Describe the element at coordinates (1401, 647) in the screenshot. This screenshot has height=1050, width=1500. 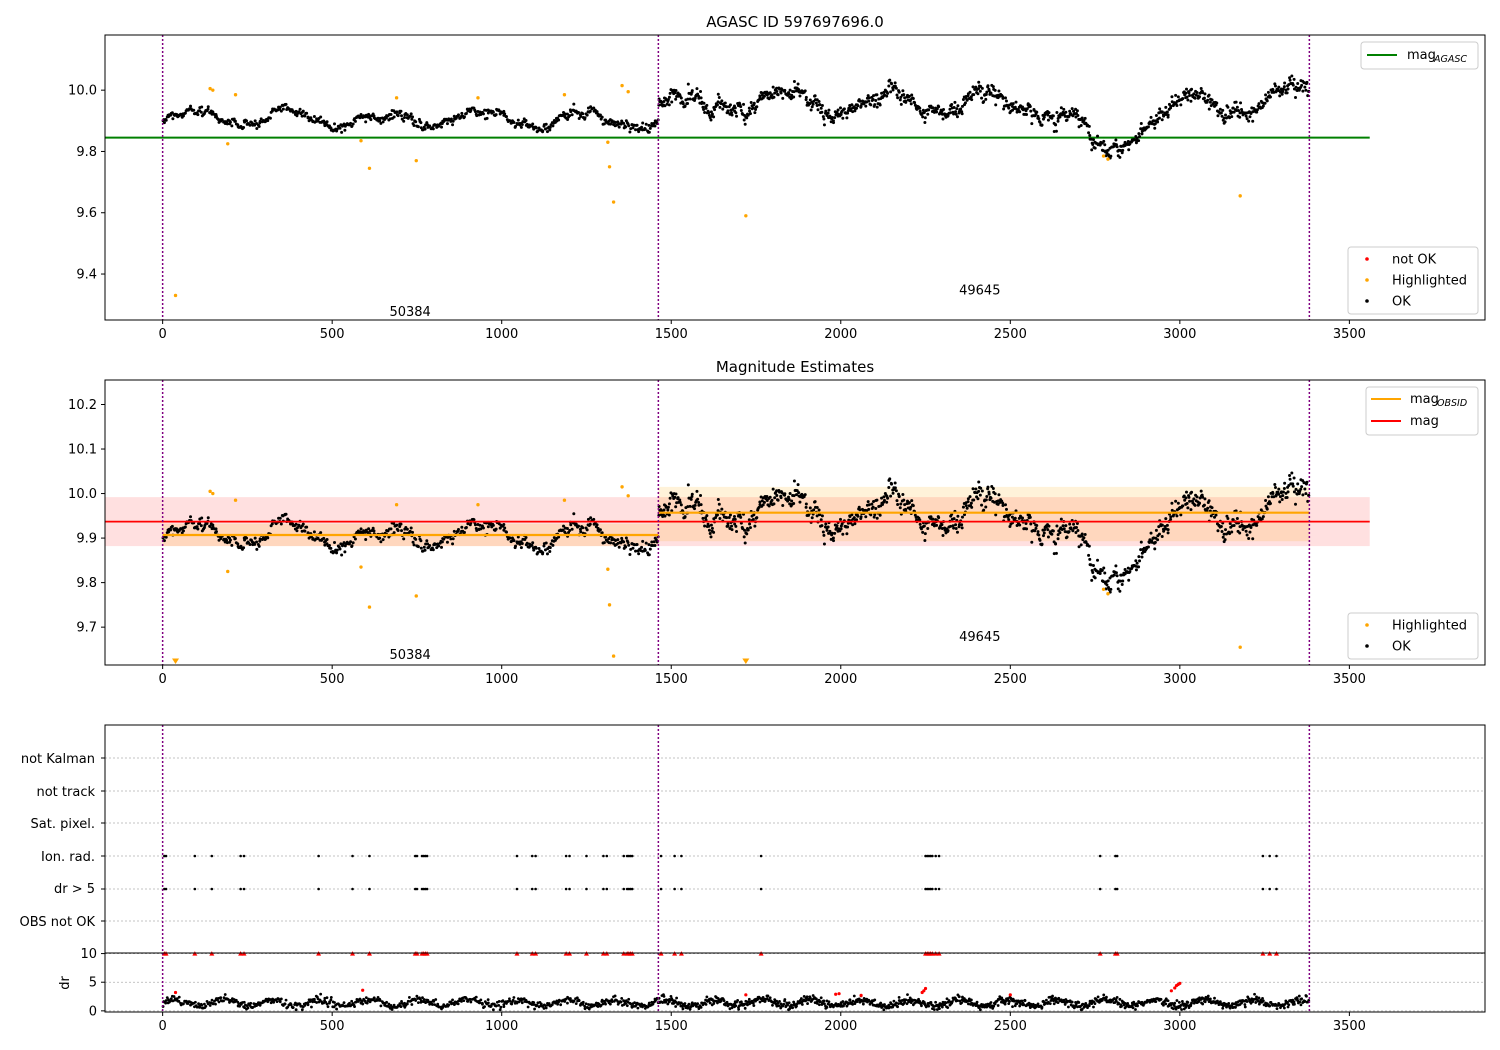
I see `legend-point-label: OK` at that location.